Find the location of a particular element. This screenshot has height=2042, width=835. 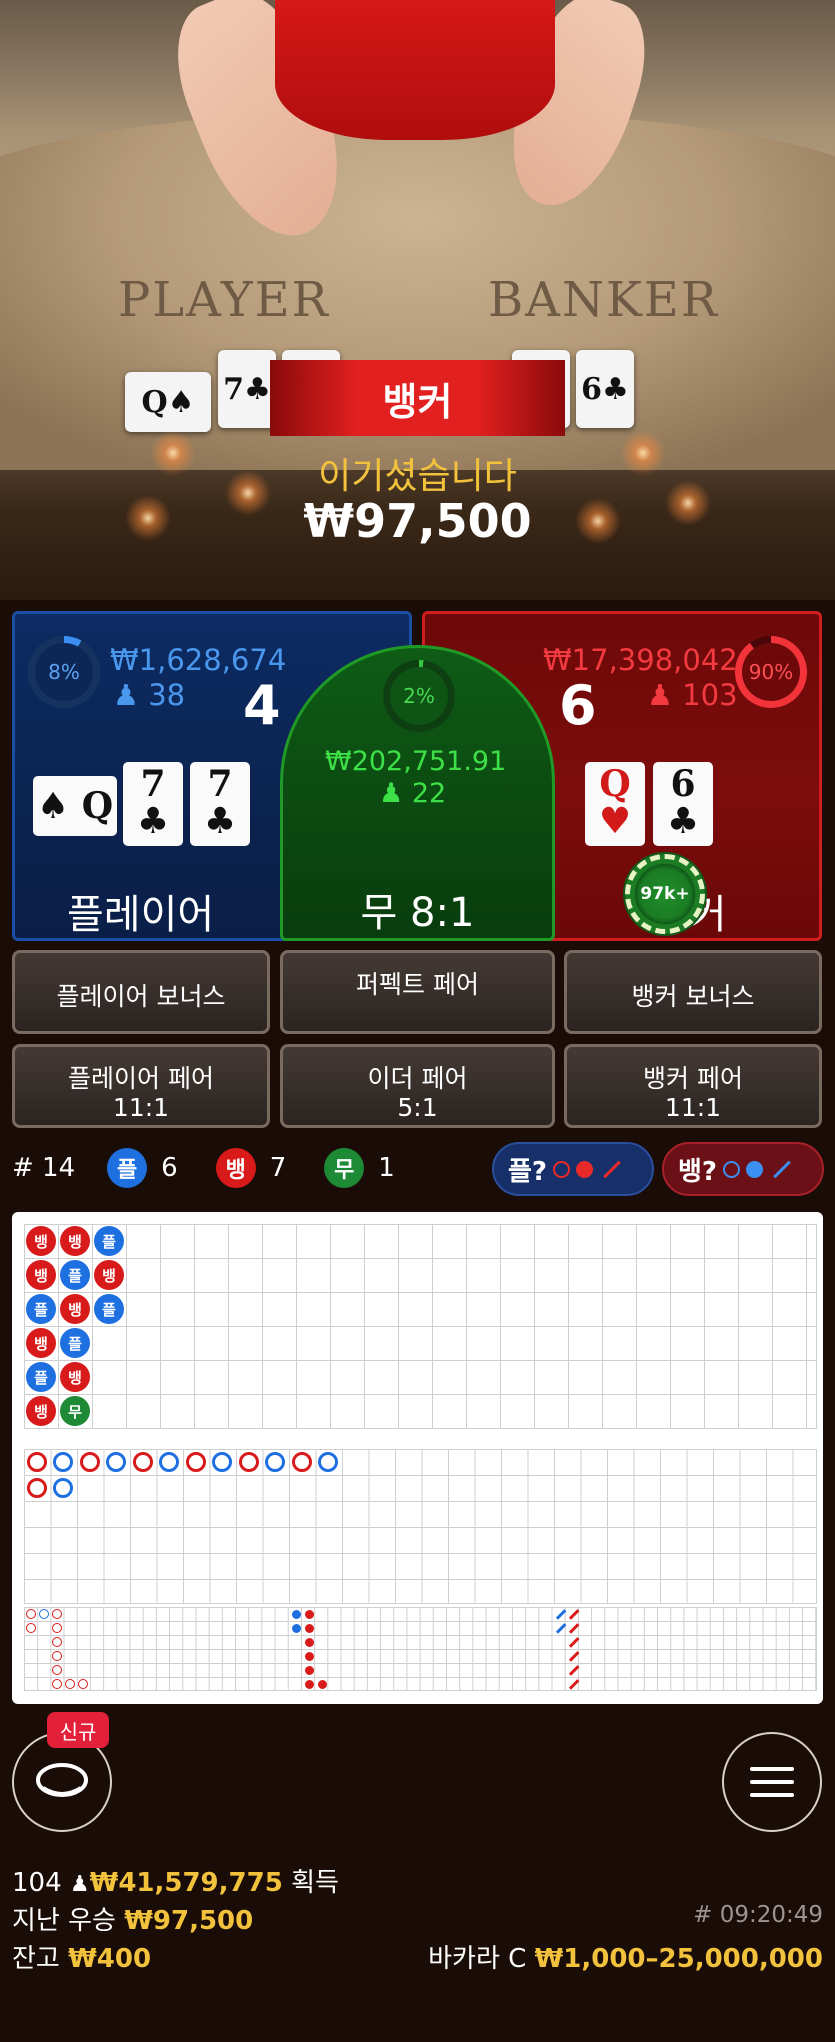

table-limits: ₩1,000–25,000,000 is located at coordinates (678, 1959).